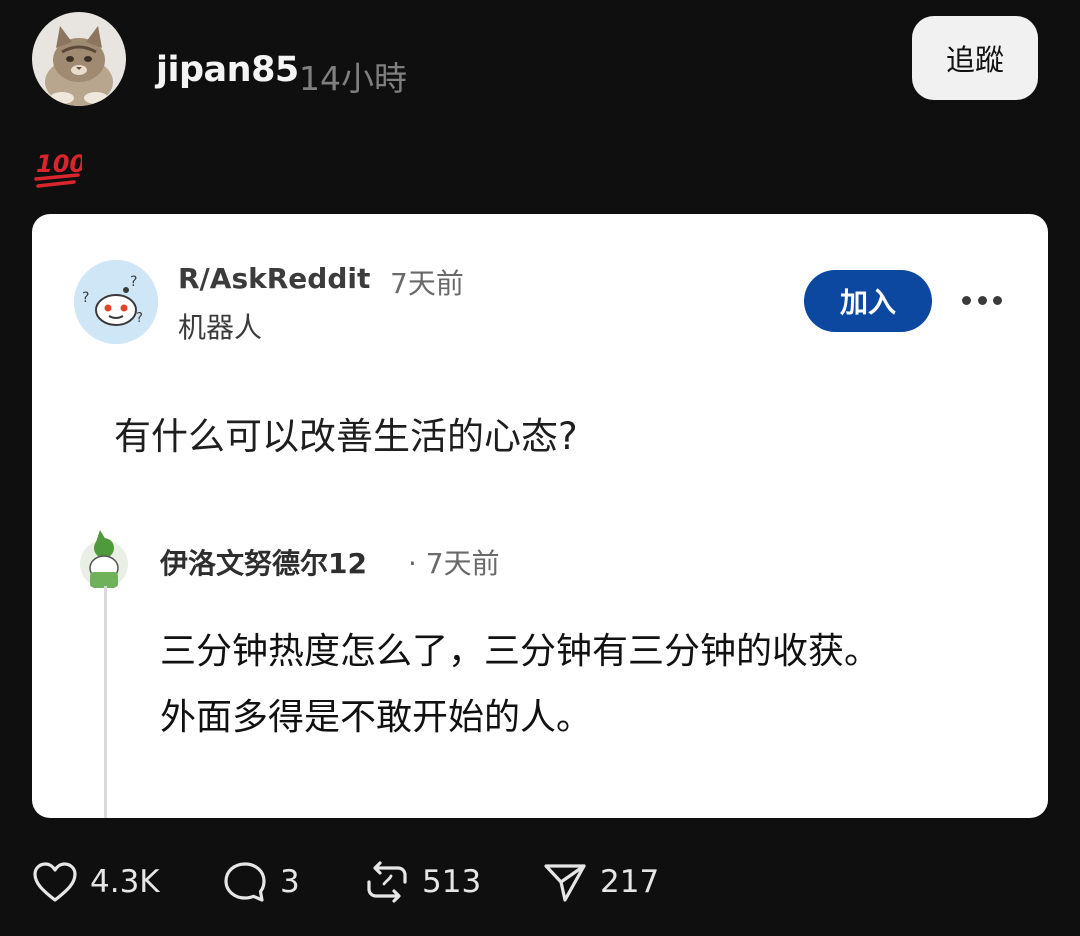  I want to click on comment-time: · 7天前, so click(454, 563).